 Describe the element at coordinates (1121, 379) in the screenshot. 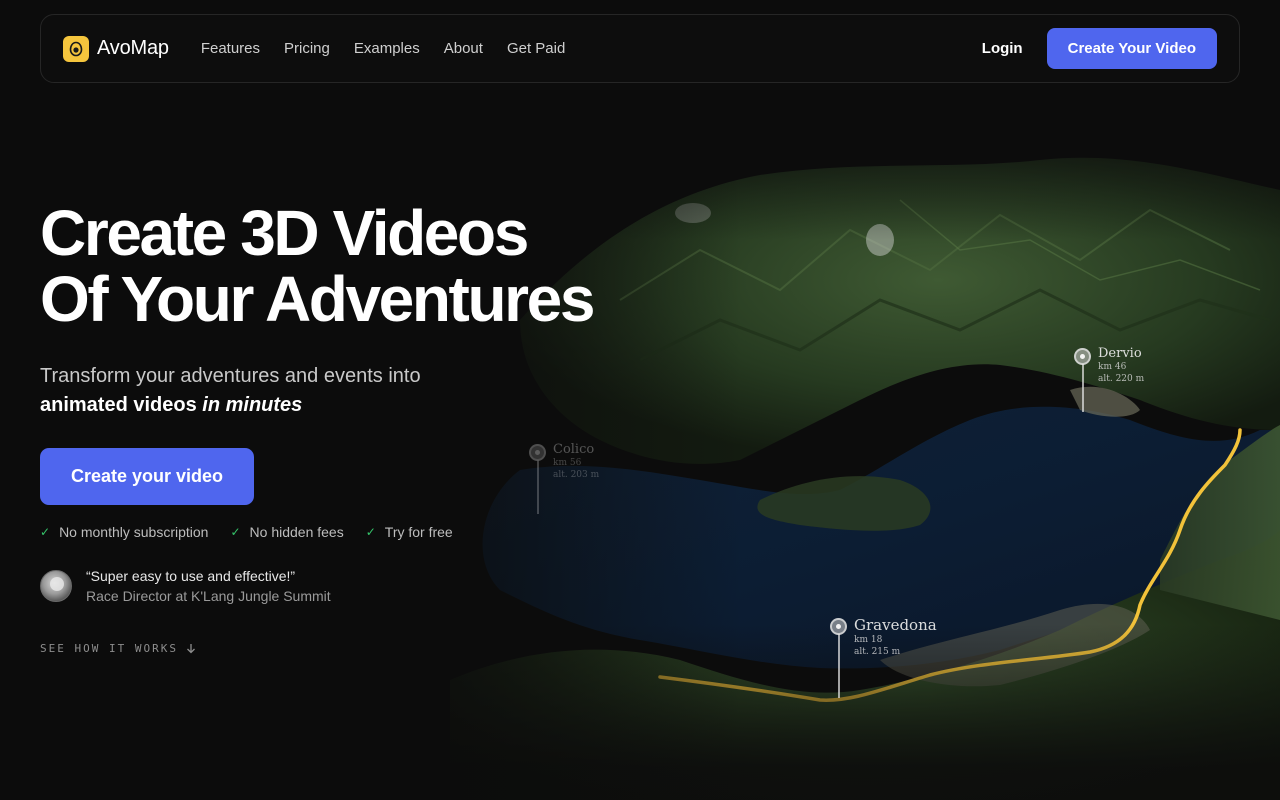

I see `marker-alt: alt. 220 m` at that location.